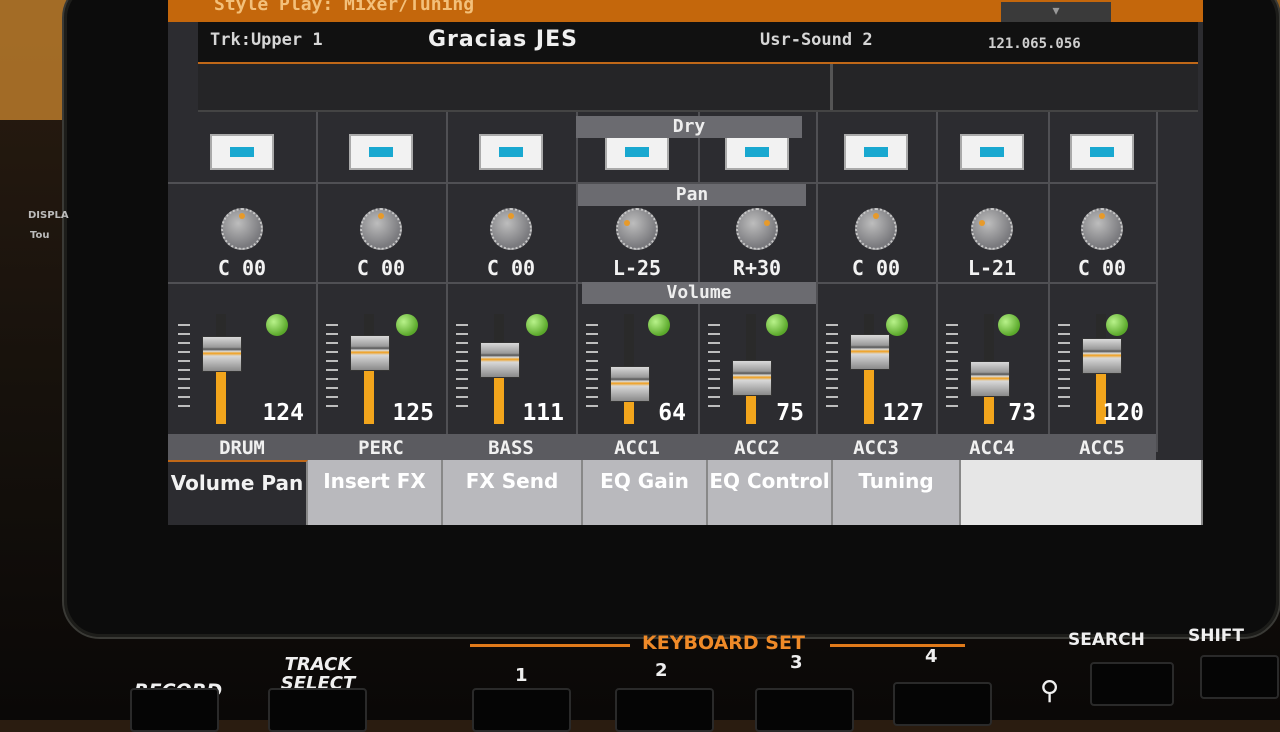 The height and width of the screenshot is (732, 1280). Describe the element at coordinates (317, 710) in the screenshot. I see `track-select-button` at that location.